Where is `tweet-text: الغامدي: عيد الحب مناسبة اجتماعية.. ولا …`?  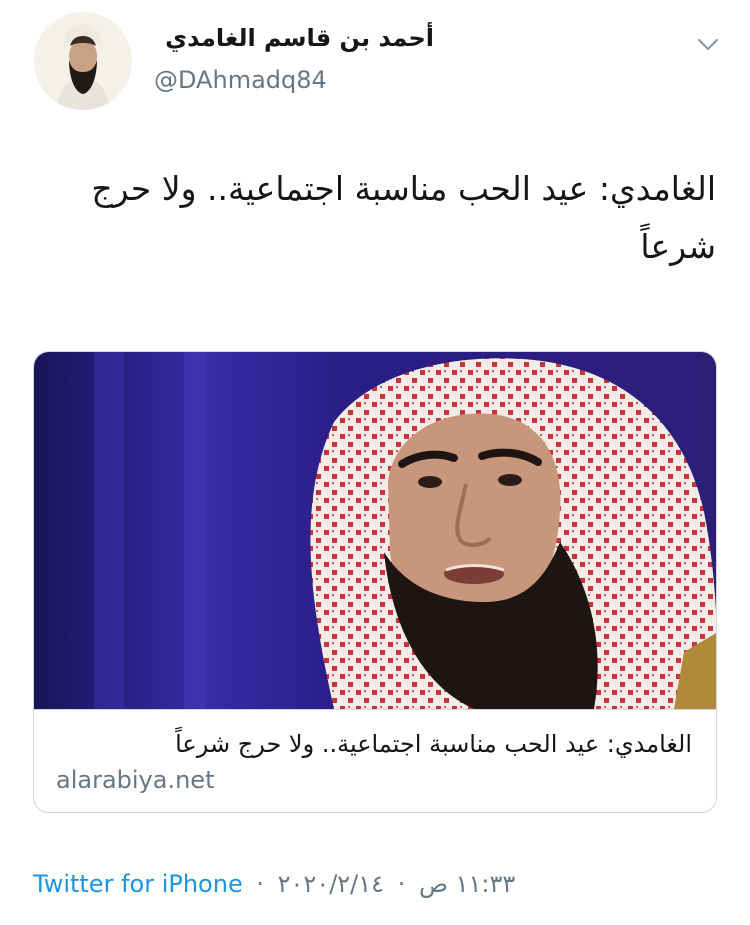 tweet-text: الغامدي: عيد الحب مناسبة اجتماعية.. ولا … is located at coordinates (403, 217).